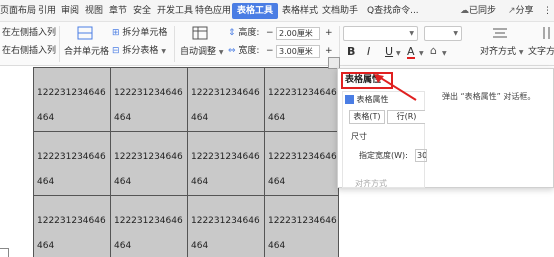 This screenshot has width=554, height=257. What do you see at coordinates (175, 11) in the screenshot?
I see `menu-developer: 开发工具` at bounding box center [175, 11].